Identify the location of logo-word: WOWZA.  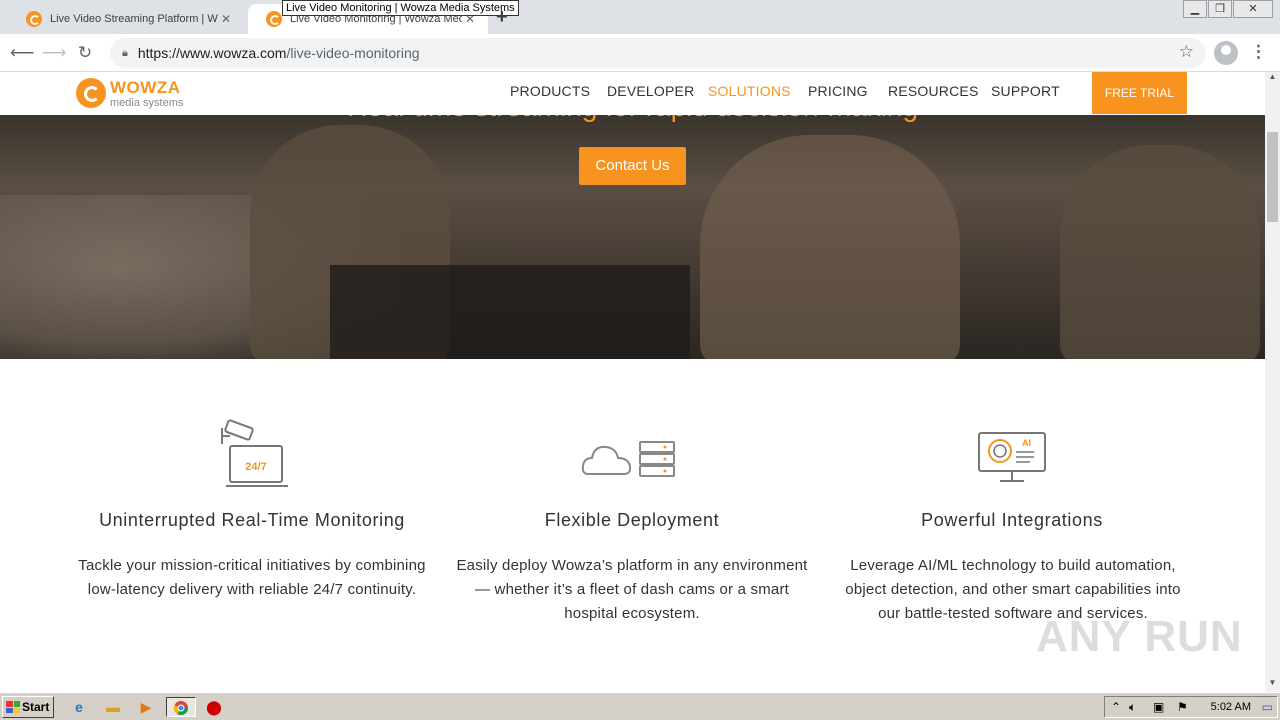
(145, 87).